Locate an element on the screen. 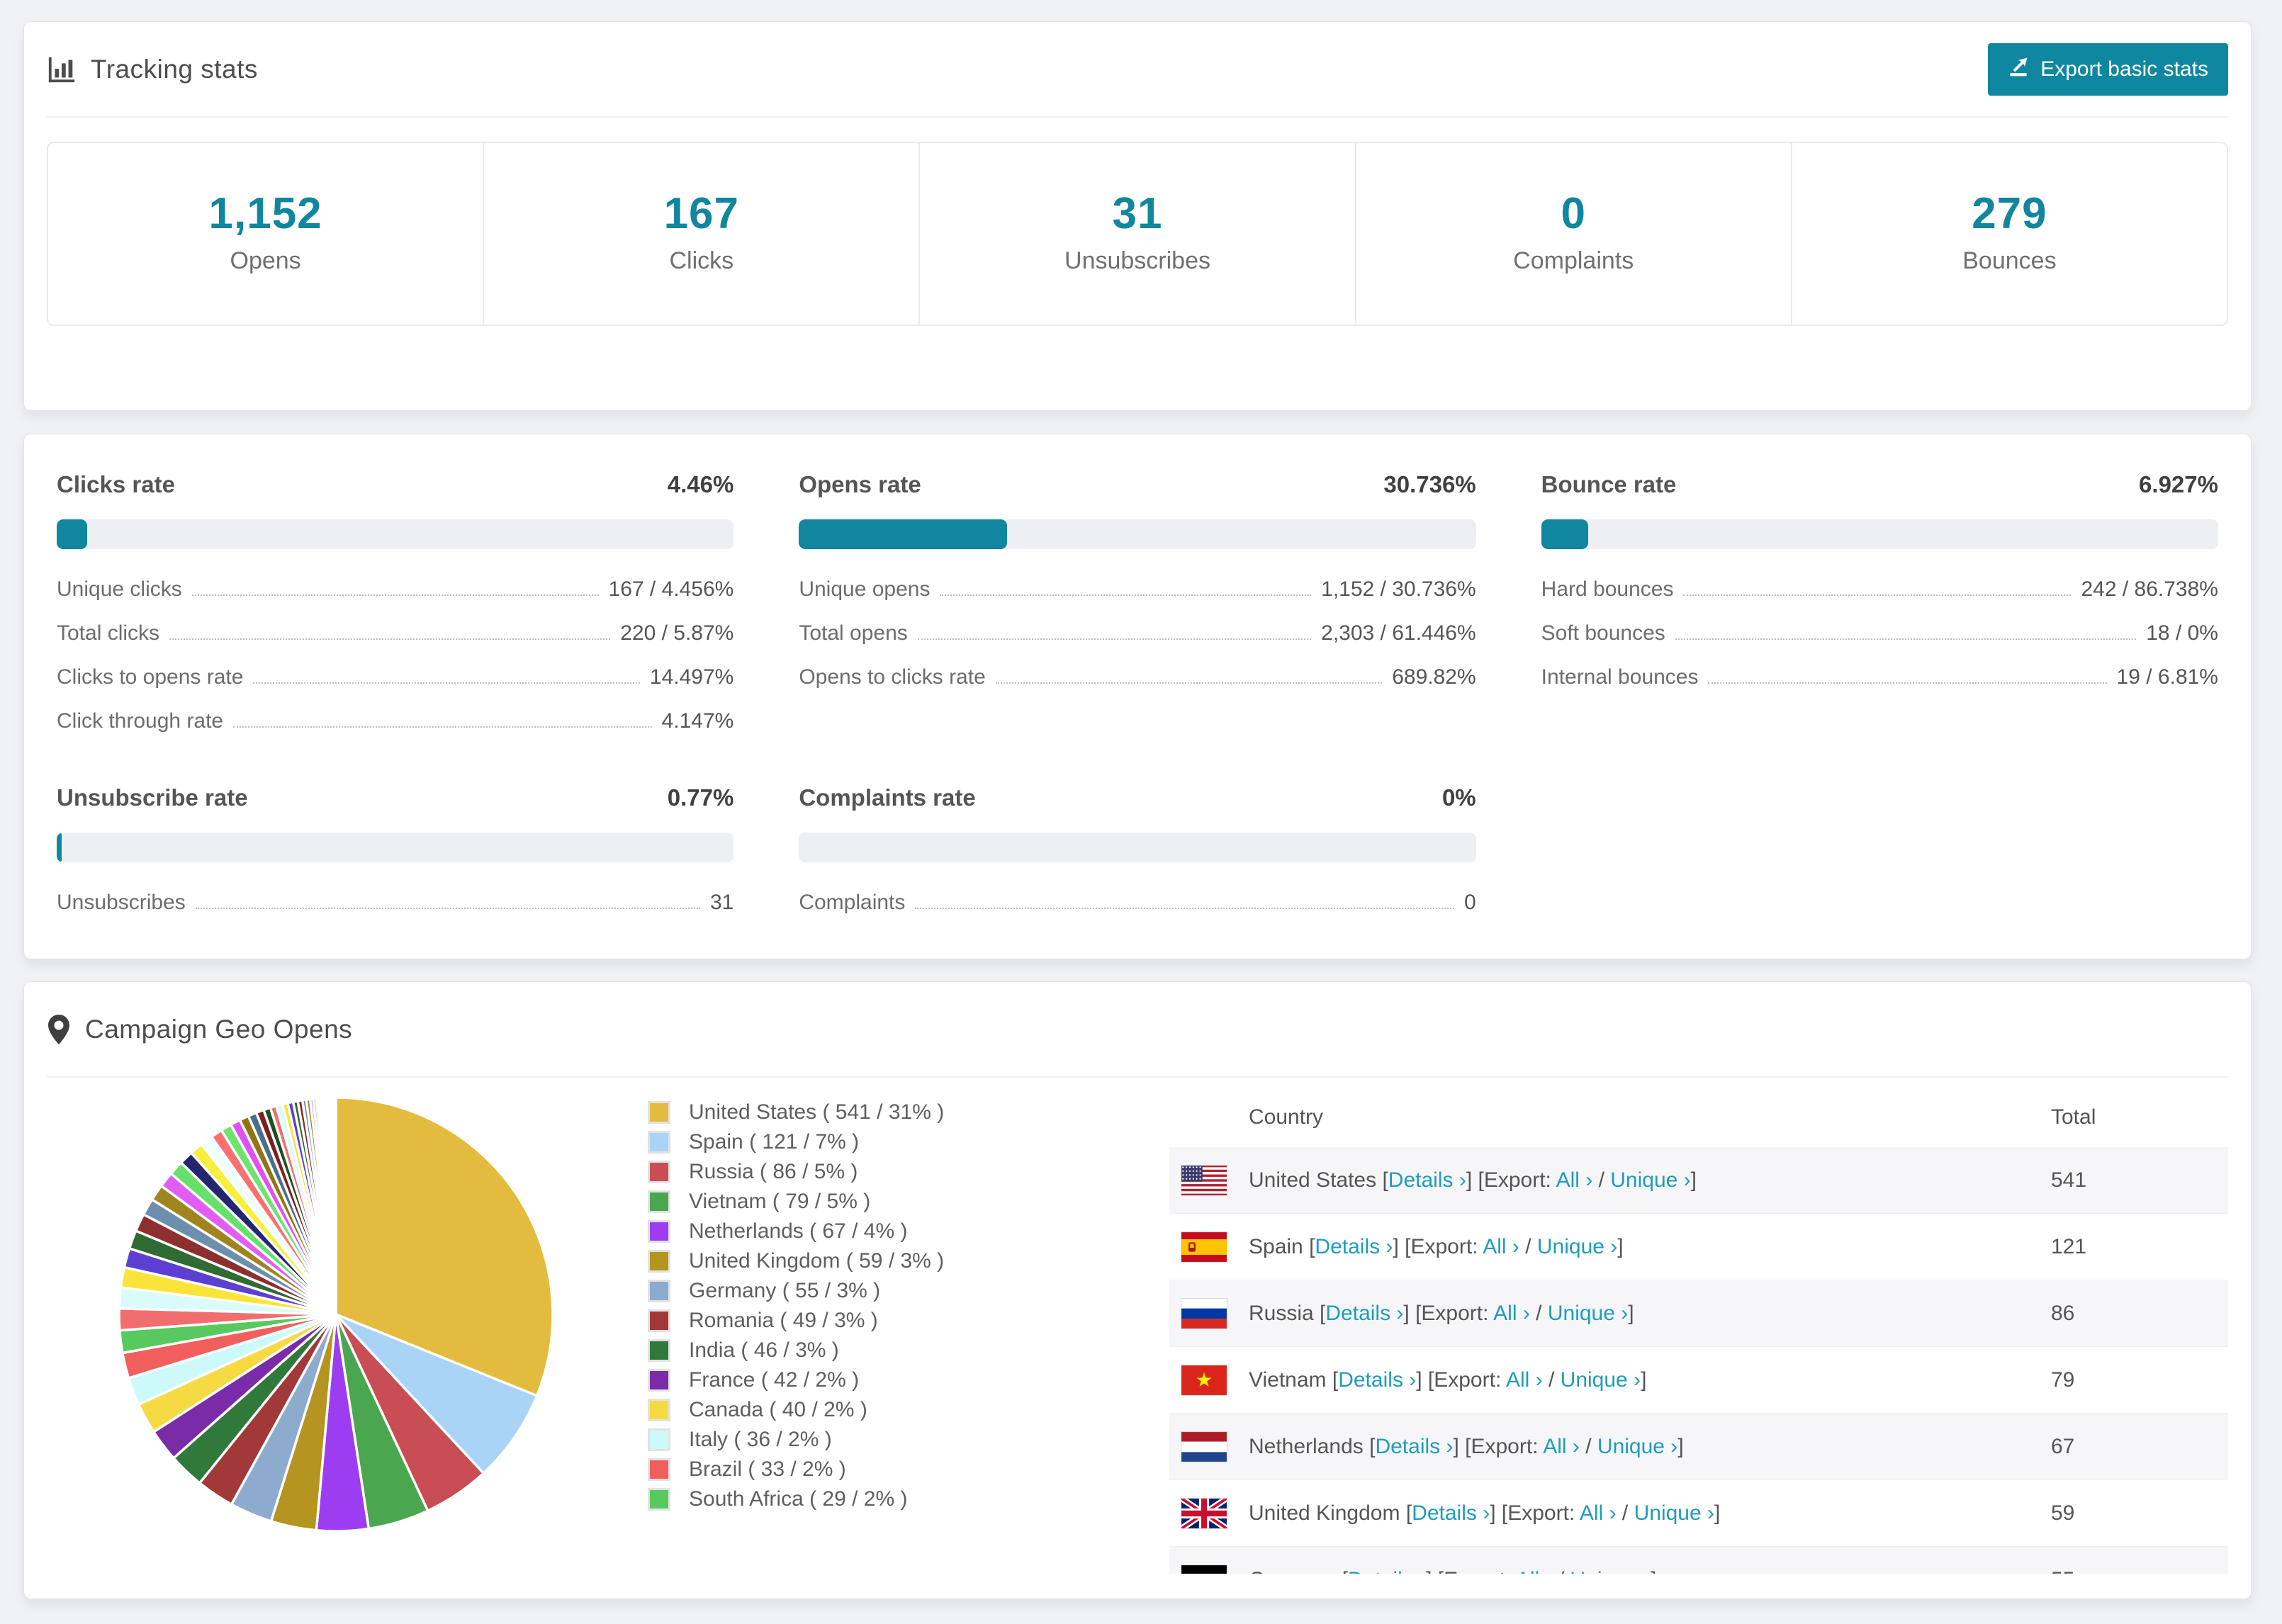 The image size is (2282, 1624). country-column-header: Country is located at coordinates (1286, 1117).